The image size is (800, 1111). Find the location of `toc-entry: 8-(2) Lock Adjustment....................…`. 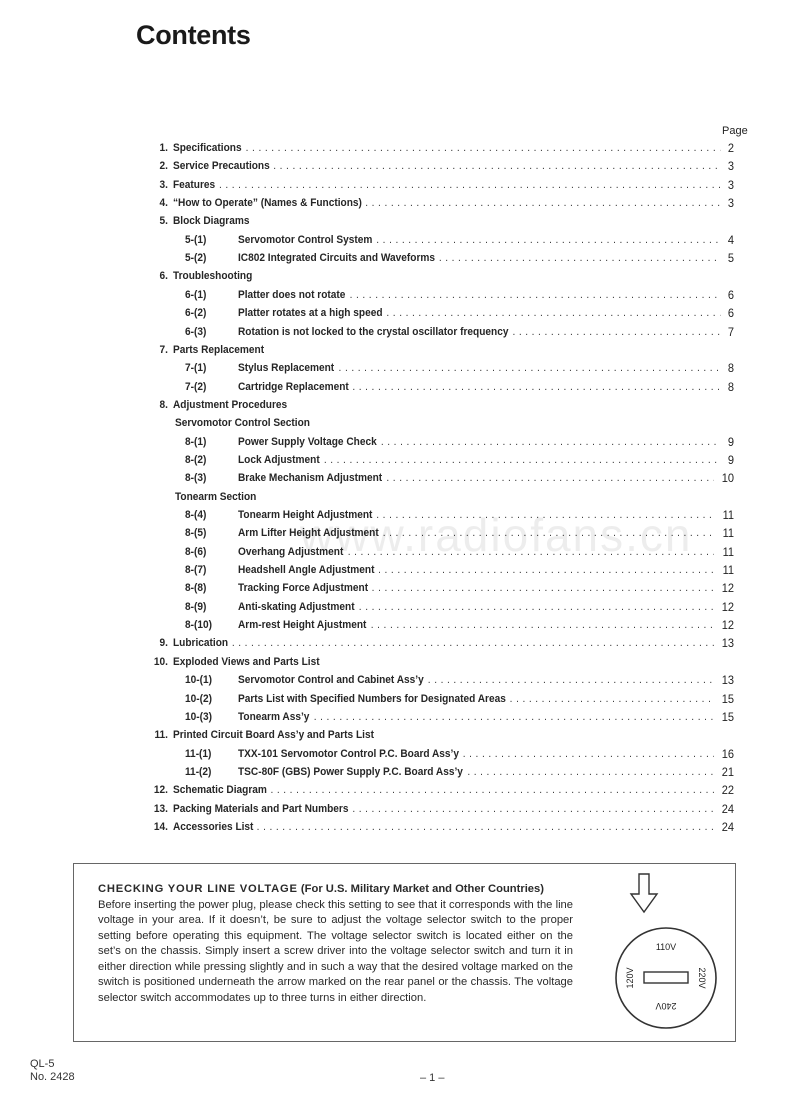

toc-entry: 8-(2) Lock Adjustment....................… is located at coordinates (368, 460).